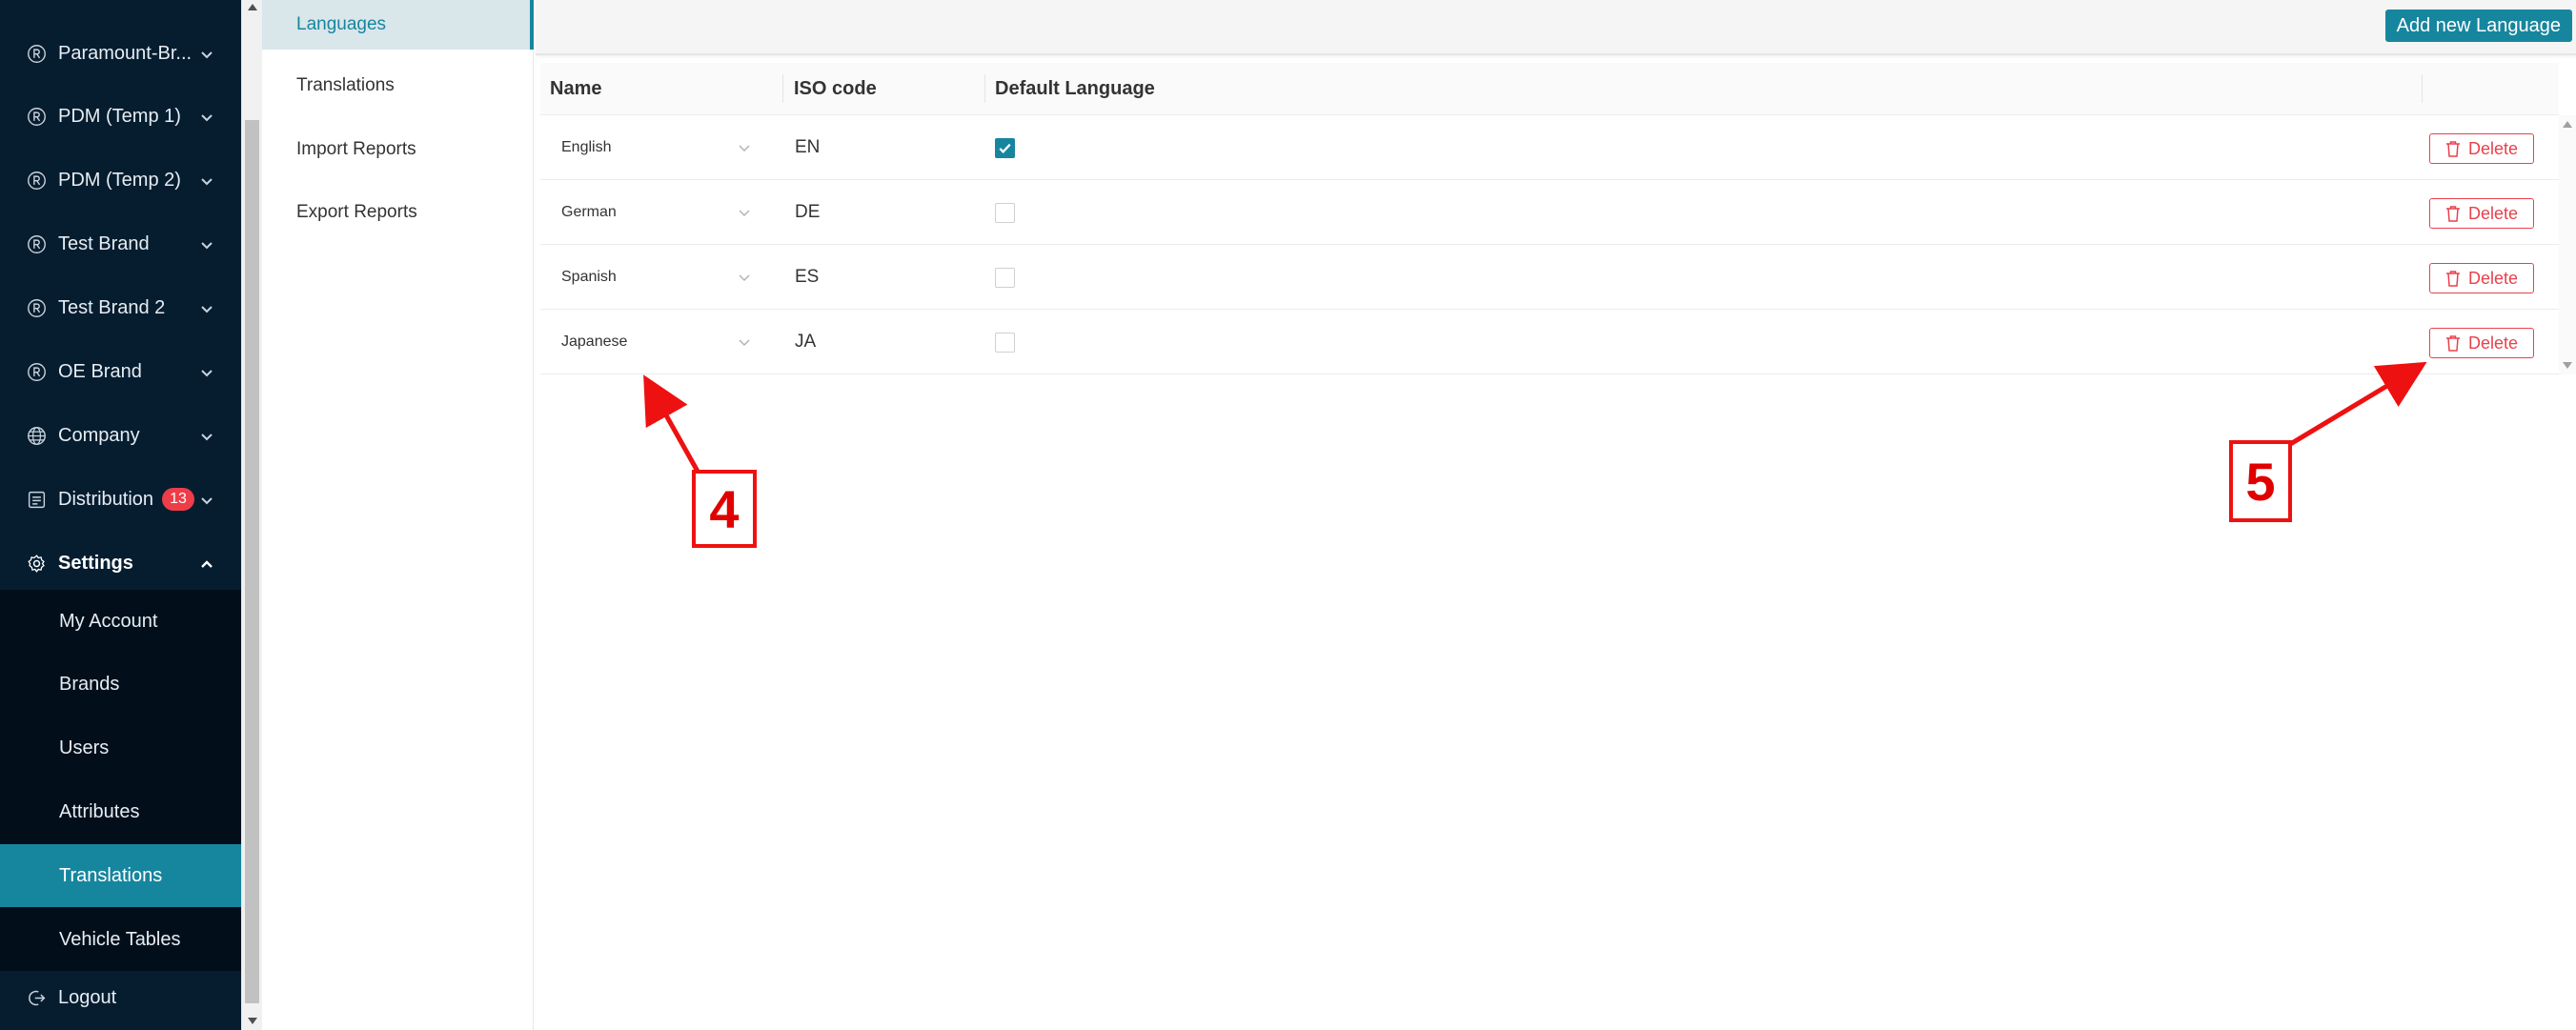 The height and width of the screenshot is (1030, 2576). Describe the element at coordinates (120, 811) in the screenshot. I see `submenu-item-attributes: Attributes` at that location.